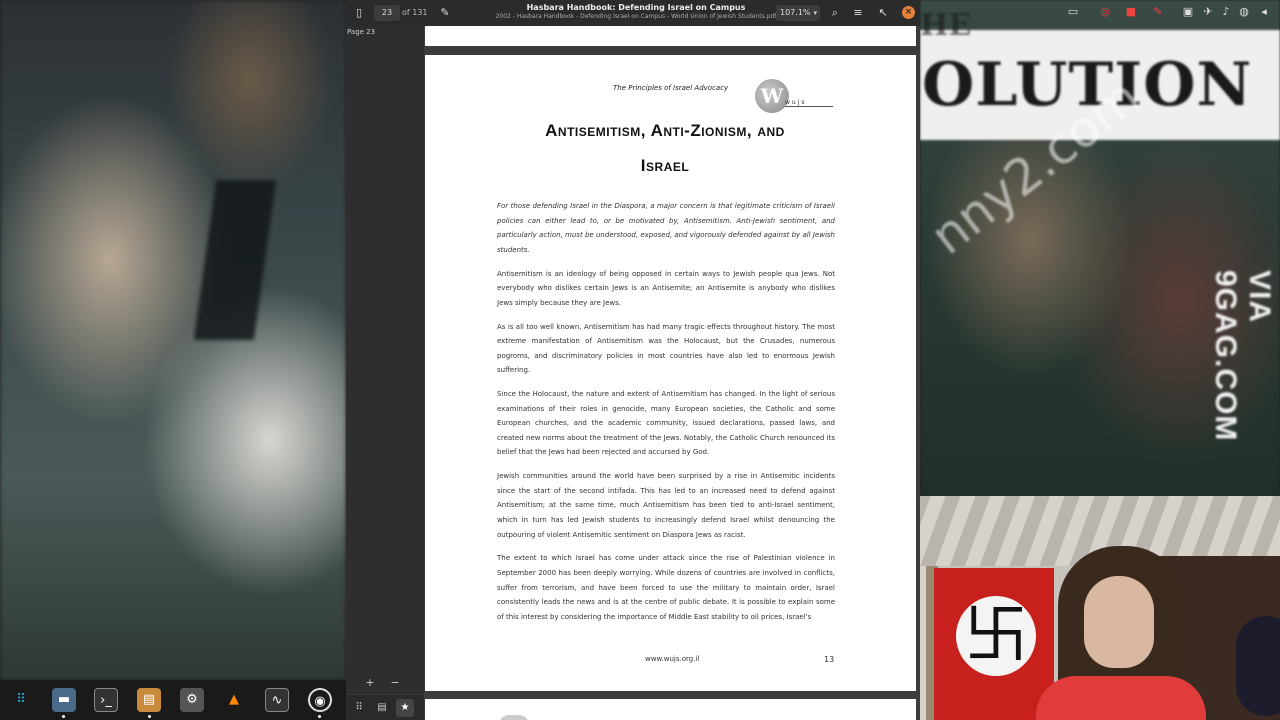 The height and width of the screenshot is (720, 1280). Describe the element at coordinates (359, 708) in the screenshot. I see `thumbnails-icon: ⠿` at that location.